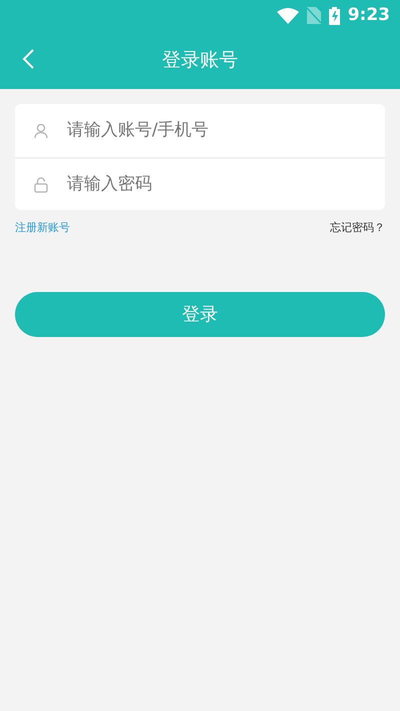 The image size is (400, 711). What do you see at coordinates (313, 15) in the screenshot?
I see `no-sim-icon` at bounding box center [313, 15].